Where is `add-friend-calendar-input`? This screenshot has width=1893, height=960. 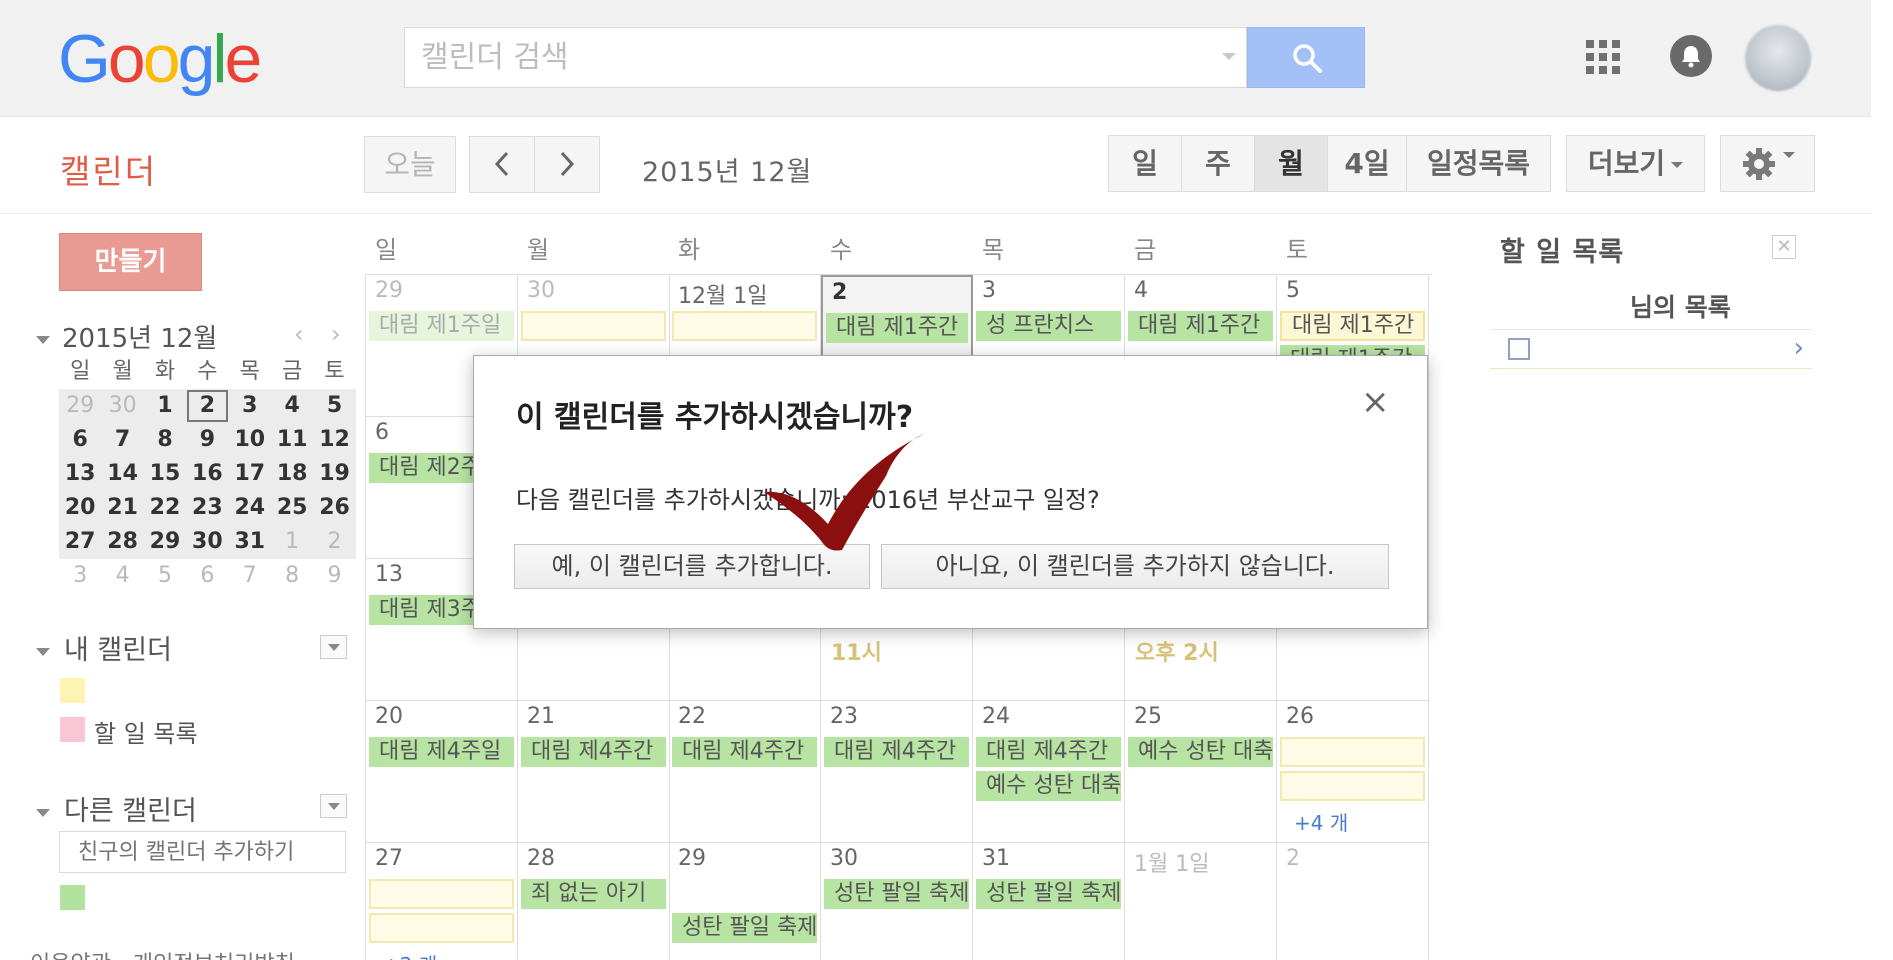
add-friend-calendar-input is located at coordinates (202, 852).